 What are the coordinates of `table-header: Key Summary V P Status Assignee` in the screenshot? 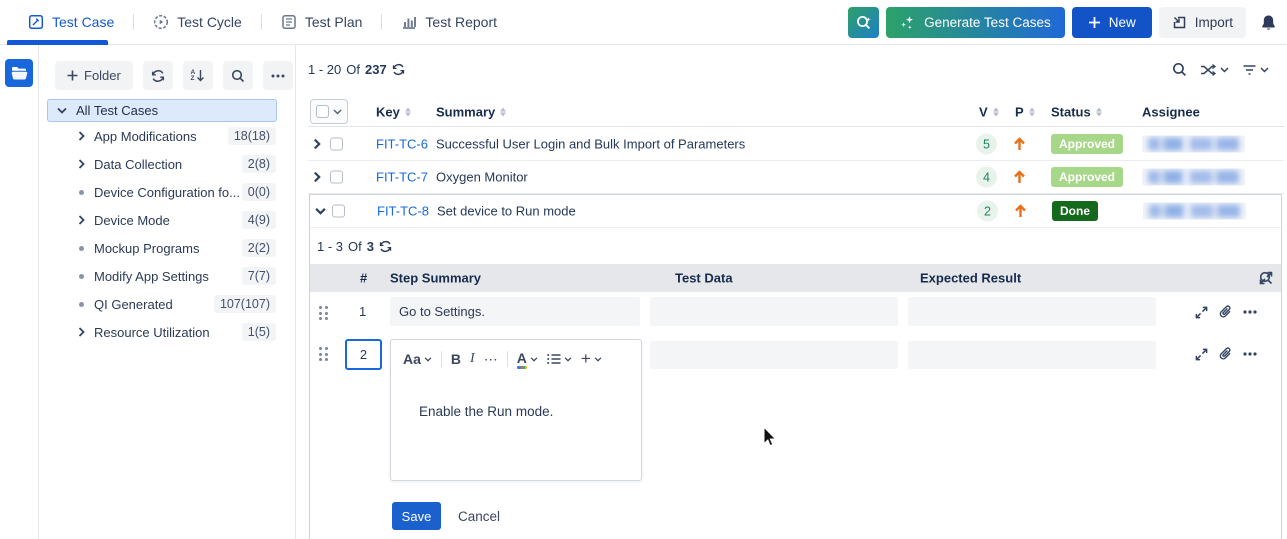 It's located at (796, 112).